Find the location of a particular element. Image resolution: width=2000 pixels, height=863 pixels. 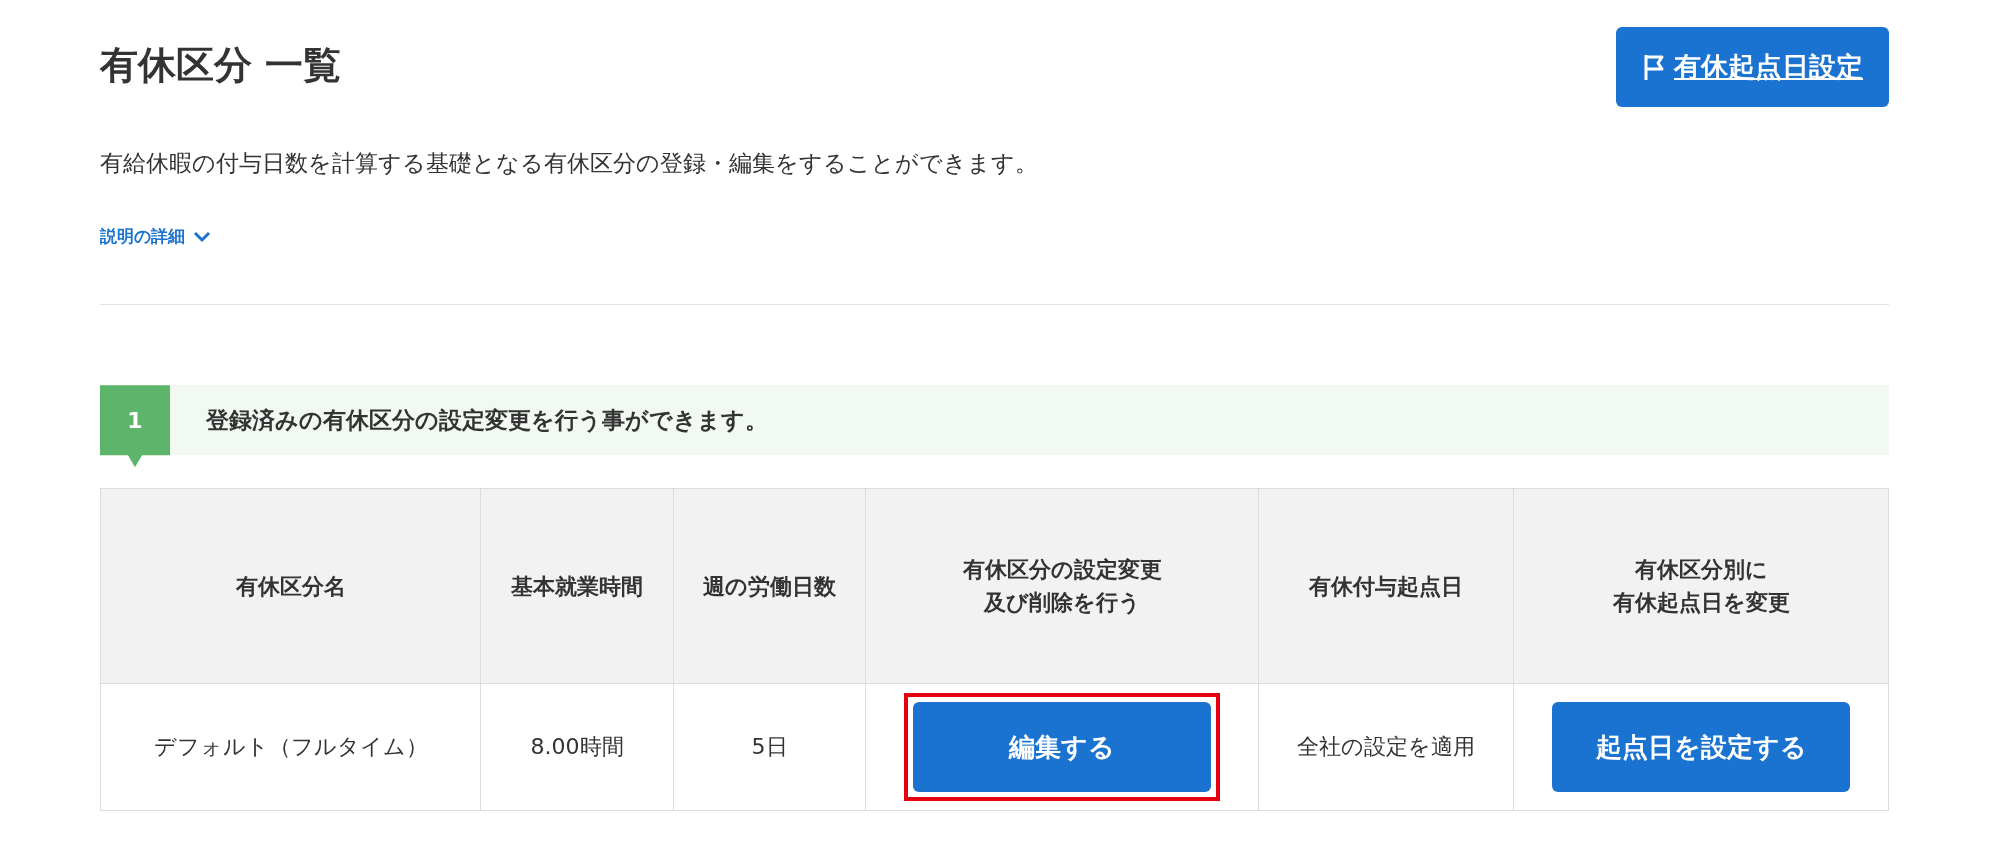

step-text: 登録済みの有休区分の設定変更を行う事ができます。 is located at coordinates (487, 420).